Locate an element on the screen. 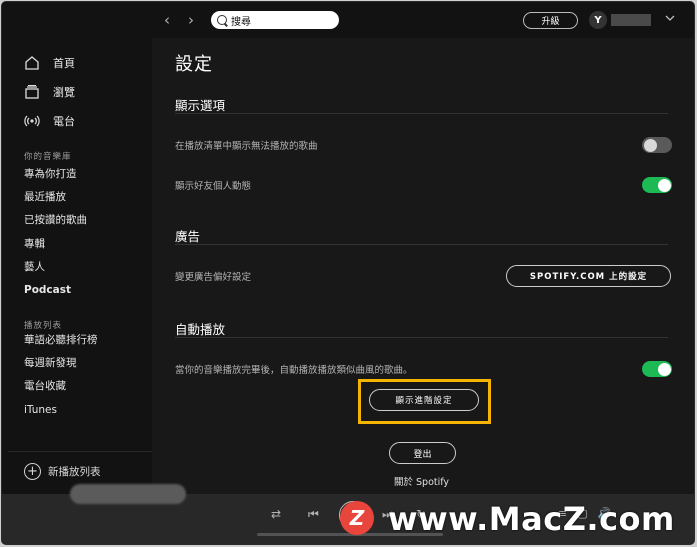 Image resolution: width=697 pixels, height=547 pixels. new-playlist-label: 新播放列表 is located at coordinates (74, 471).